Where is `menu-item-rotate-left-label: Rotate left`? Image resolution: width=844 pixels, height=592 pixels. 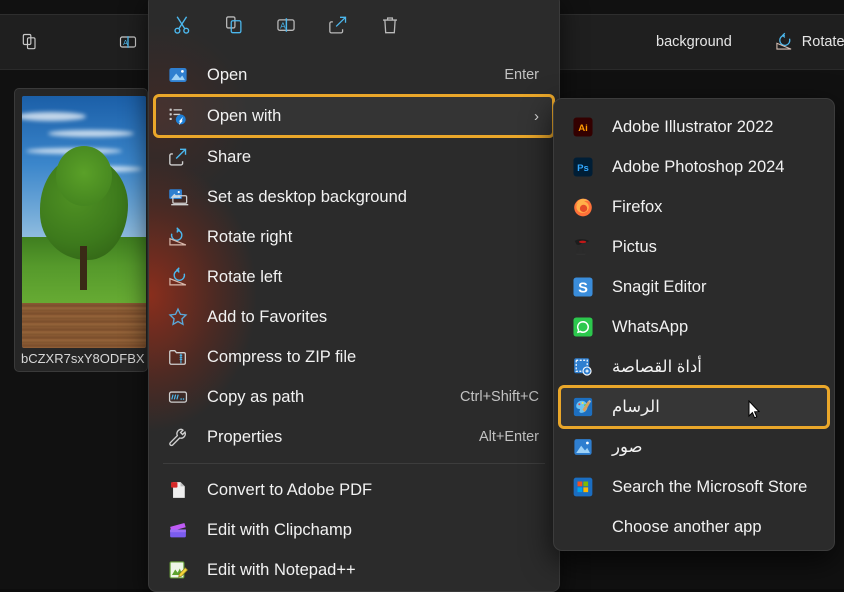
menu-item-rotate-left-label: Rotate left is located at coordinates (245, 276).